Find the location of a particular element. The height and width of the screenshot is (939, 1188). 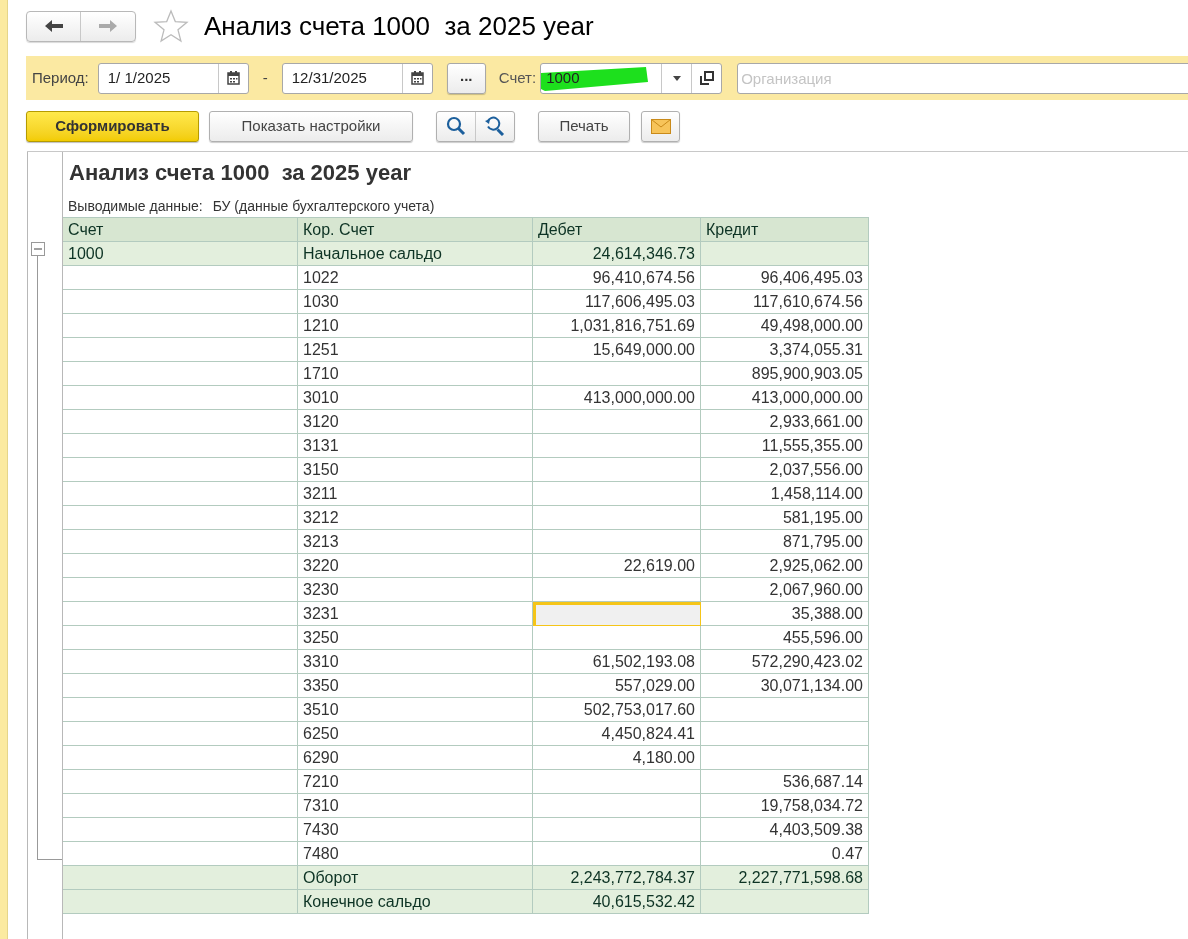

table-cell: 1210 is located at coordinates (415, 326).